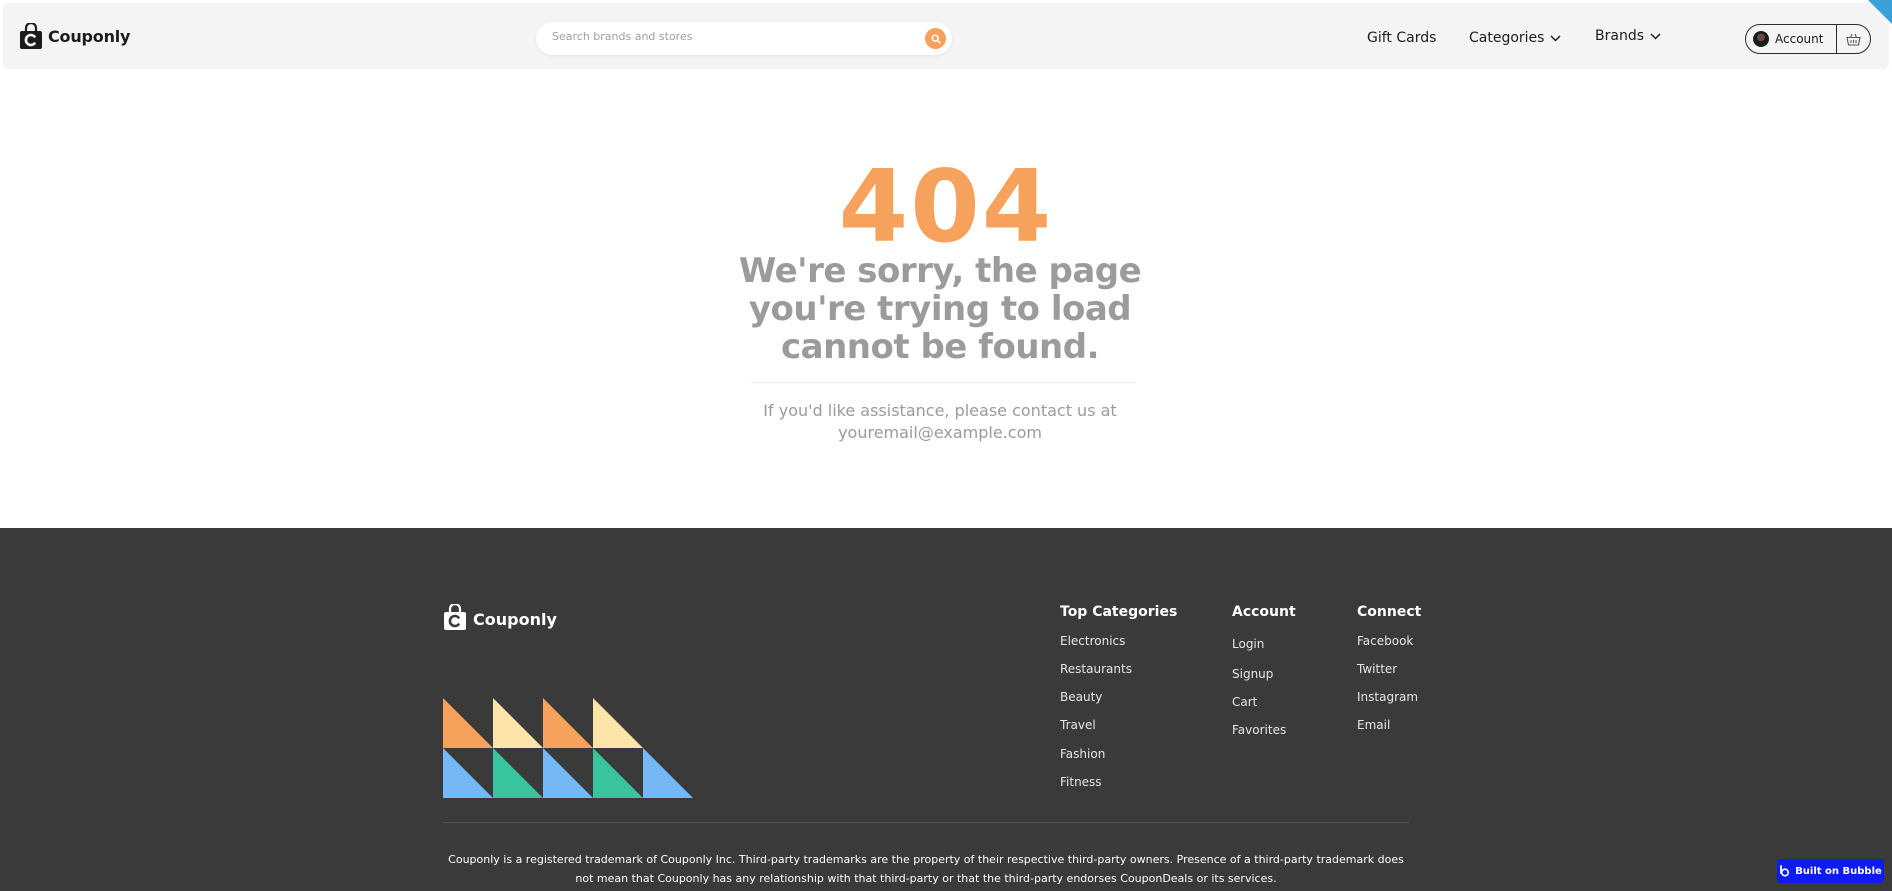 The height and width of the screenshot is (891, 1892). Describe the element at coordinates (1119, 612) in the screenshot. I see `footer-column-heading: Top Categories` at that location.